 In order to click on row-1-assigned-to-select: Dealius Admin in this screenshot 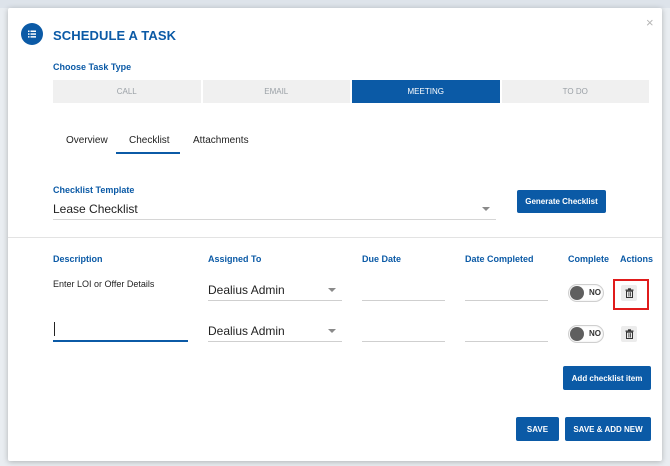, I will do `click(246, 290)`.